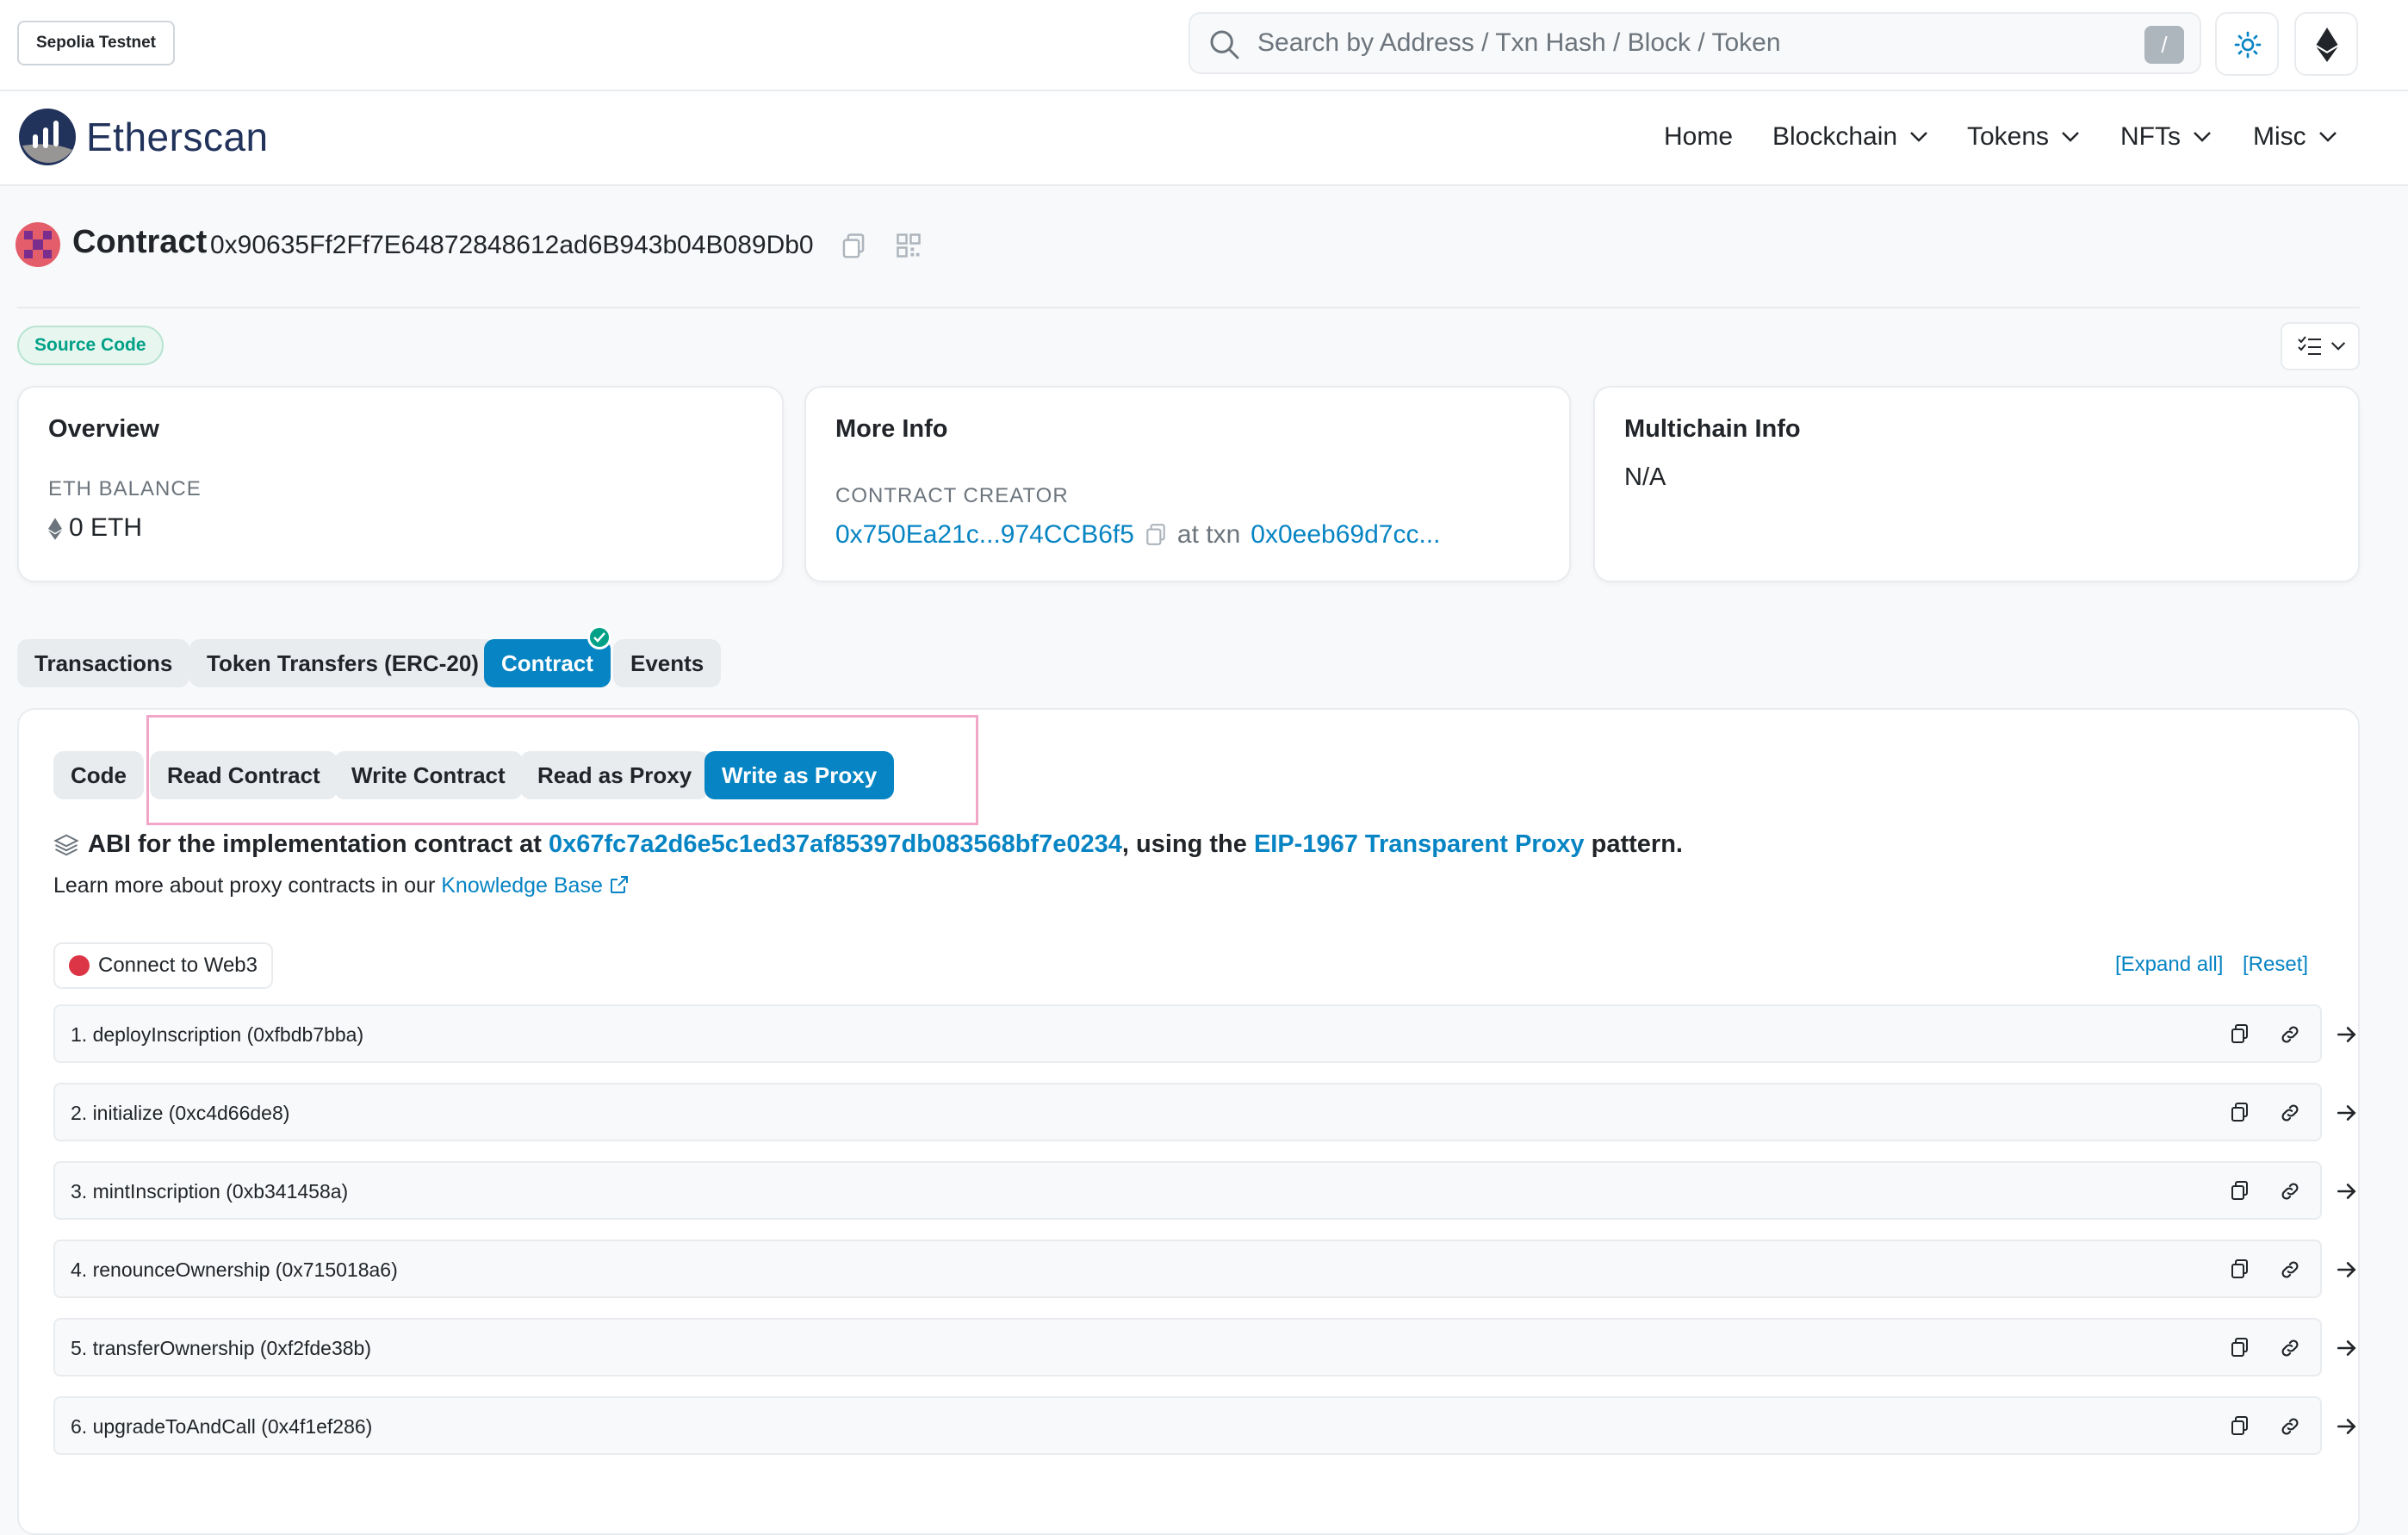 The width and height of the screenshot is (2408, 1535). I want to click on subtab-read-contract: Read Contract, so click(244, 775).